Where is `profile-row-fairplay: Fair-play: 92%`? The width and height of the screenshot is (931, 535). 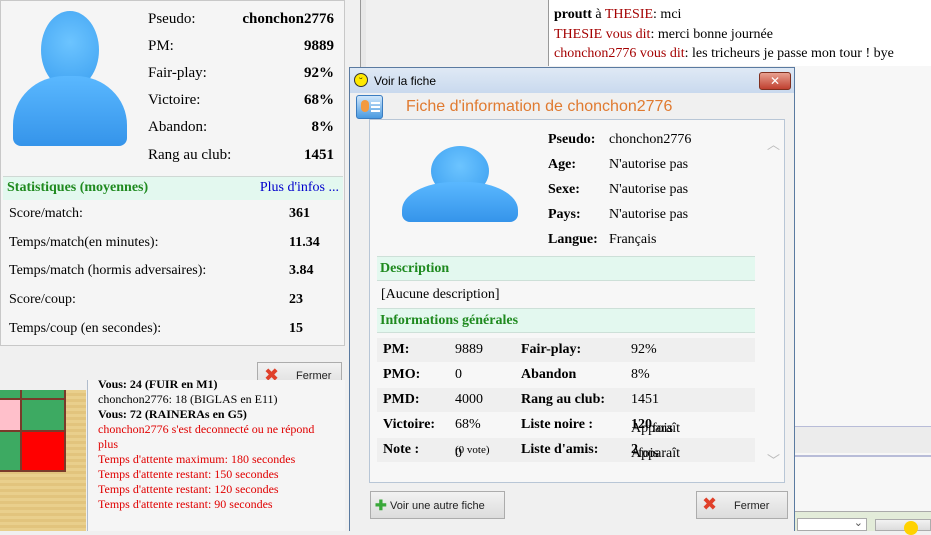 profile-row-fairplay: Fair-play: 92% is located at coordinates (241, 73).